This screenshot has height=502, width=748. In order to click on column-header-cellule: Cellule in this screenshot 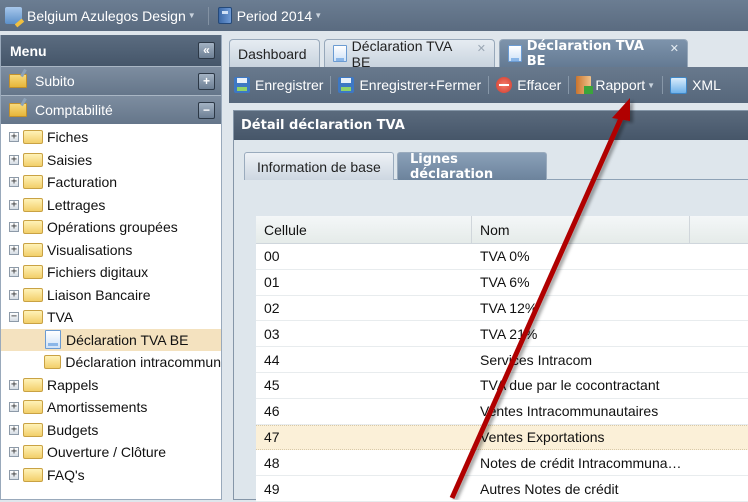, I will do `click(364, 229)`.